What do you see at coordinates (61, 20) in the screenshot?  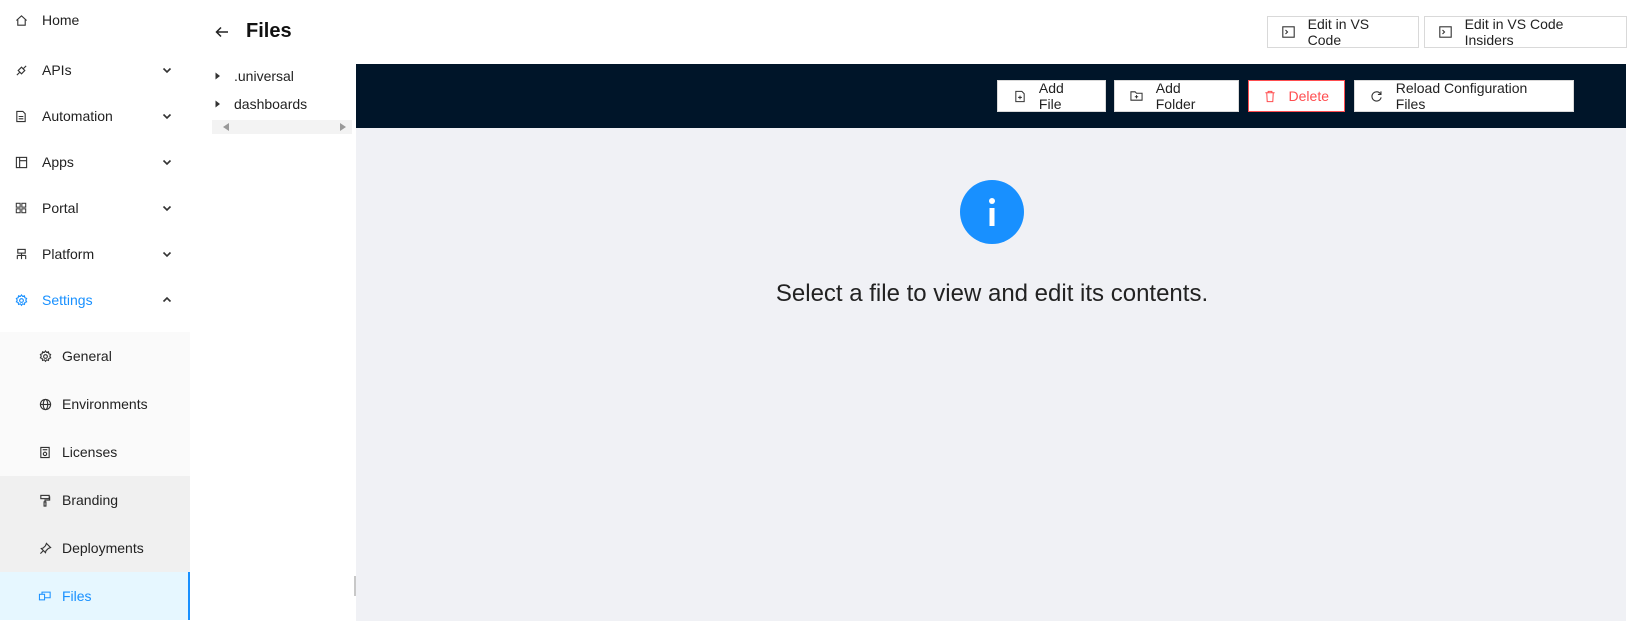 I see `nav-home-label: Home` at bounding box center [61, 20].